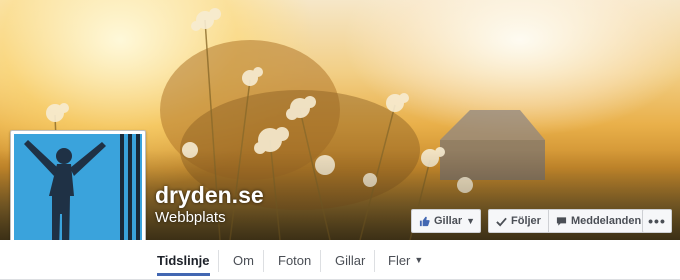  Describe the element at coordinates (190, 217) in the screenshot. I see `page-category: Webbplats` at that location.